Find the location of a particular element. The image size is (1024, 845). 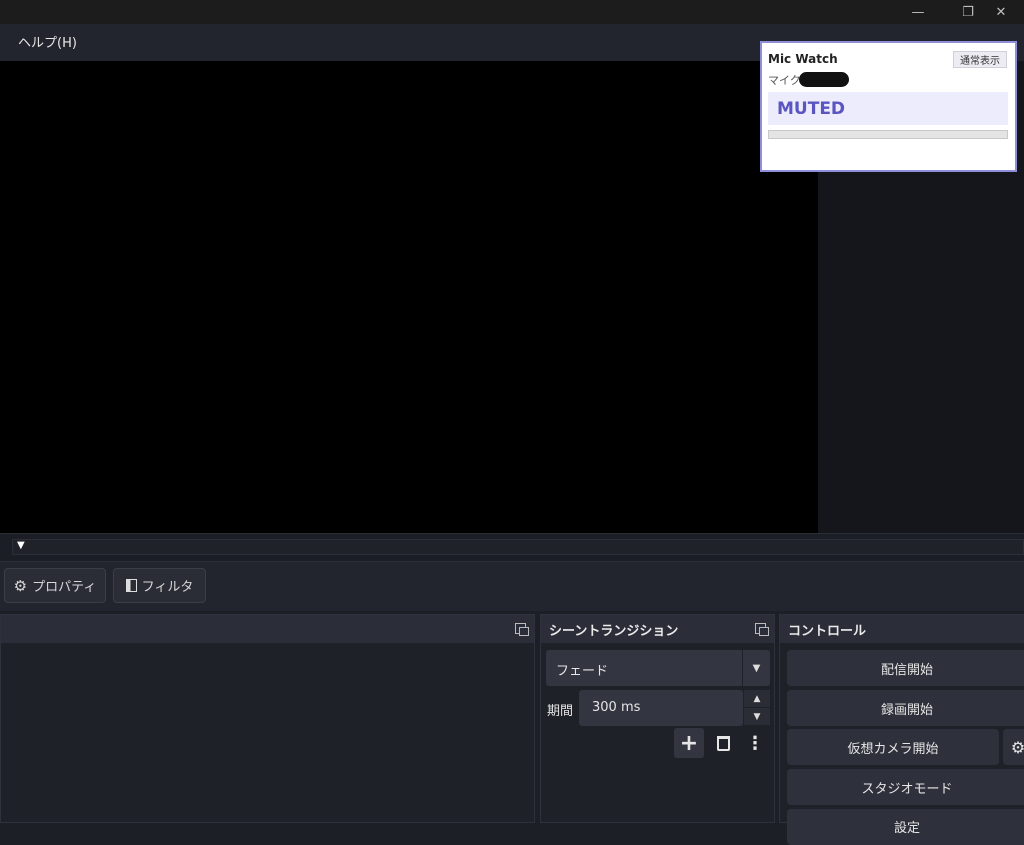

trash-icon is located at coordinates (723, 743).